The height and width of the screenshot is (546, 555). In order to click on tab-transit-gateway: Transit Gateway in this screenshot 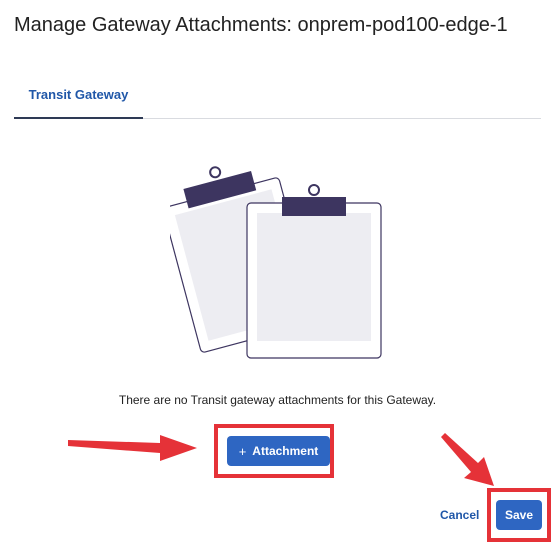, I will do `click(78, 94)`.